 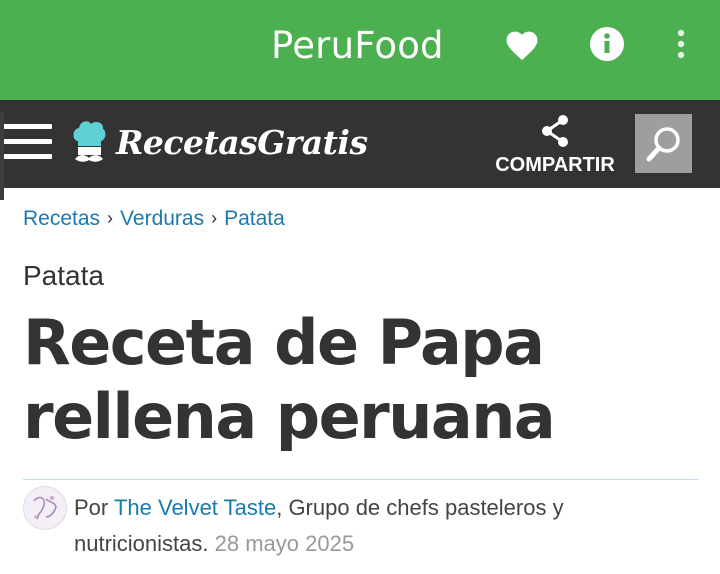 I want to click on search-button, so click(x=663, y=143).